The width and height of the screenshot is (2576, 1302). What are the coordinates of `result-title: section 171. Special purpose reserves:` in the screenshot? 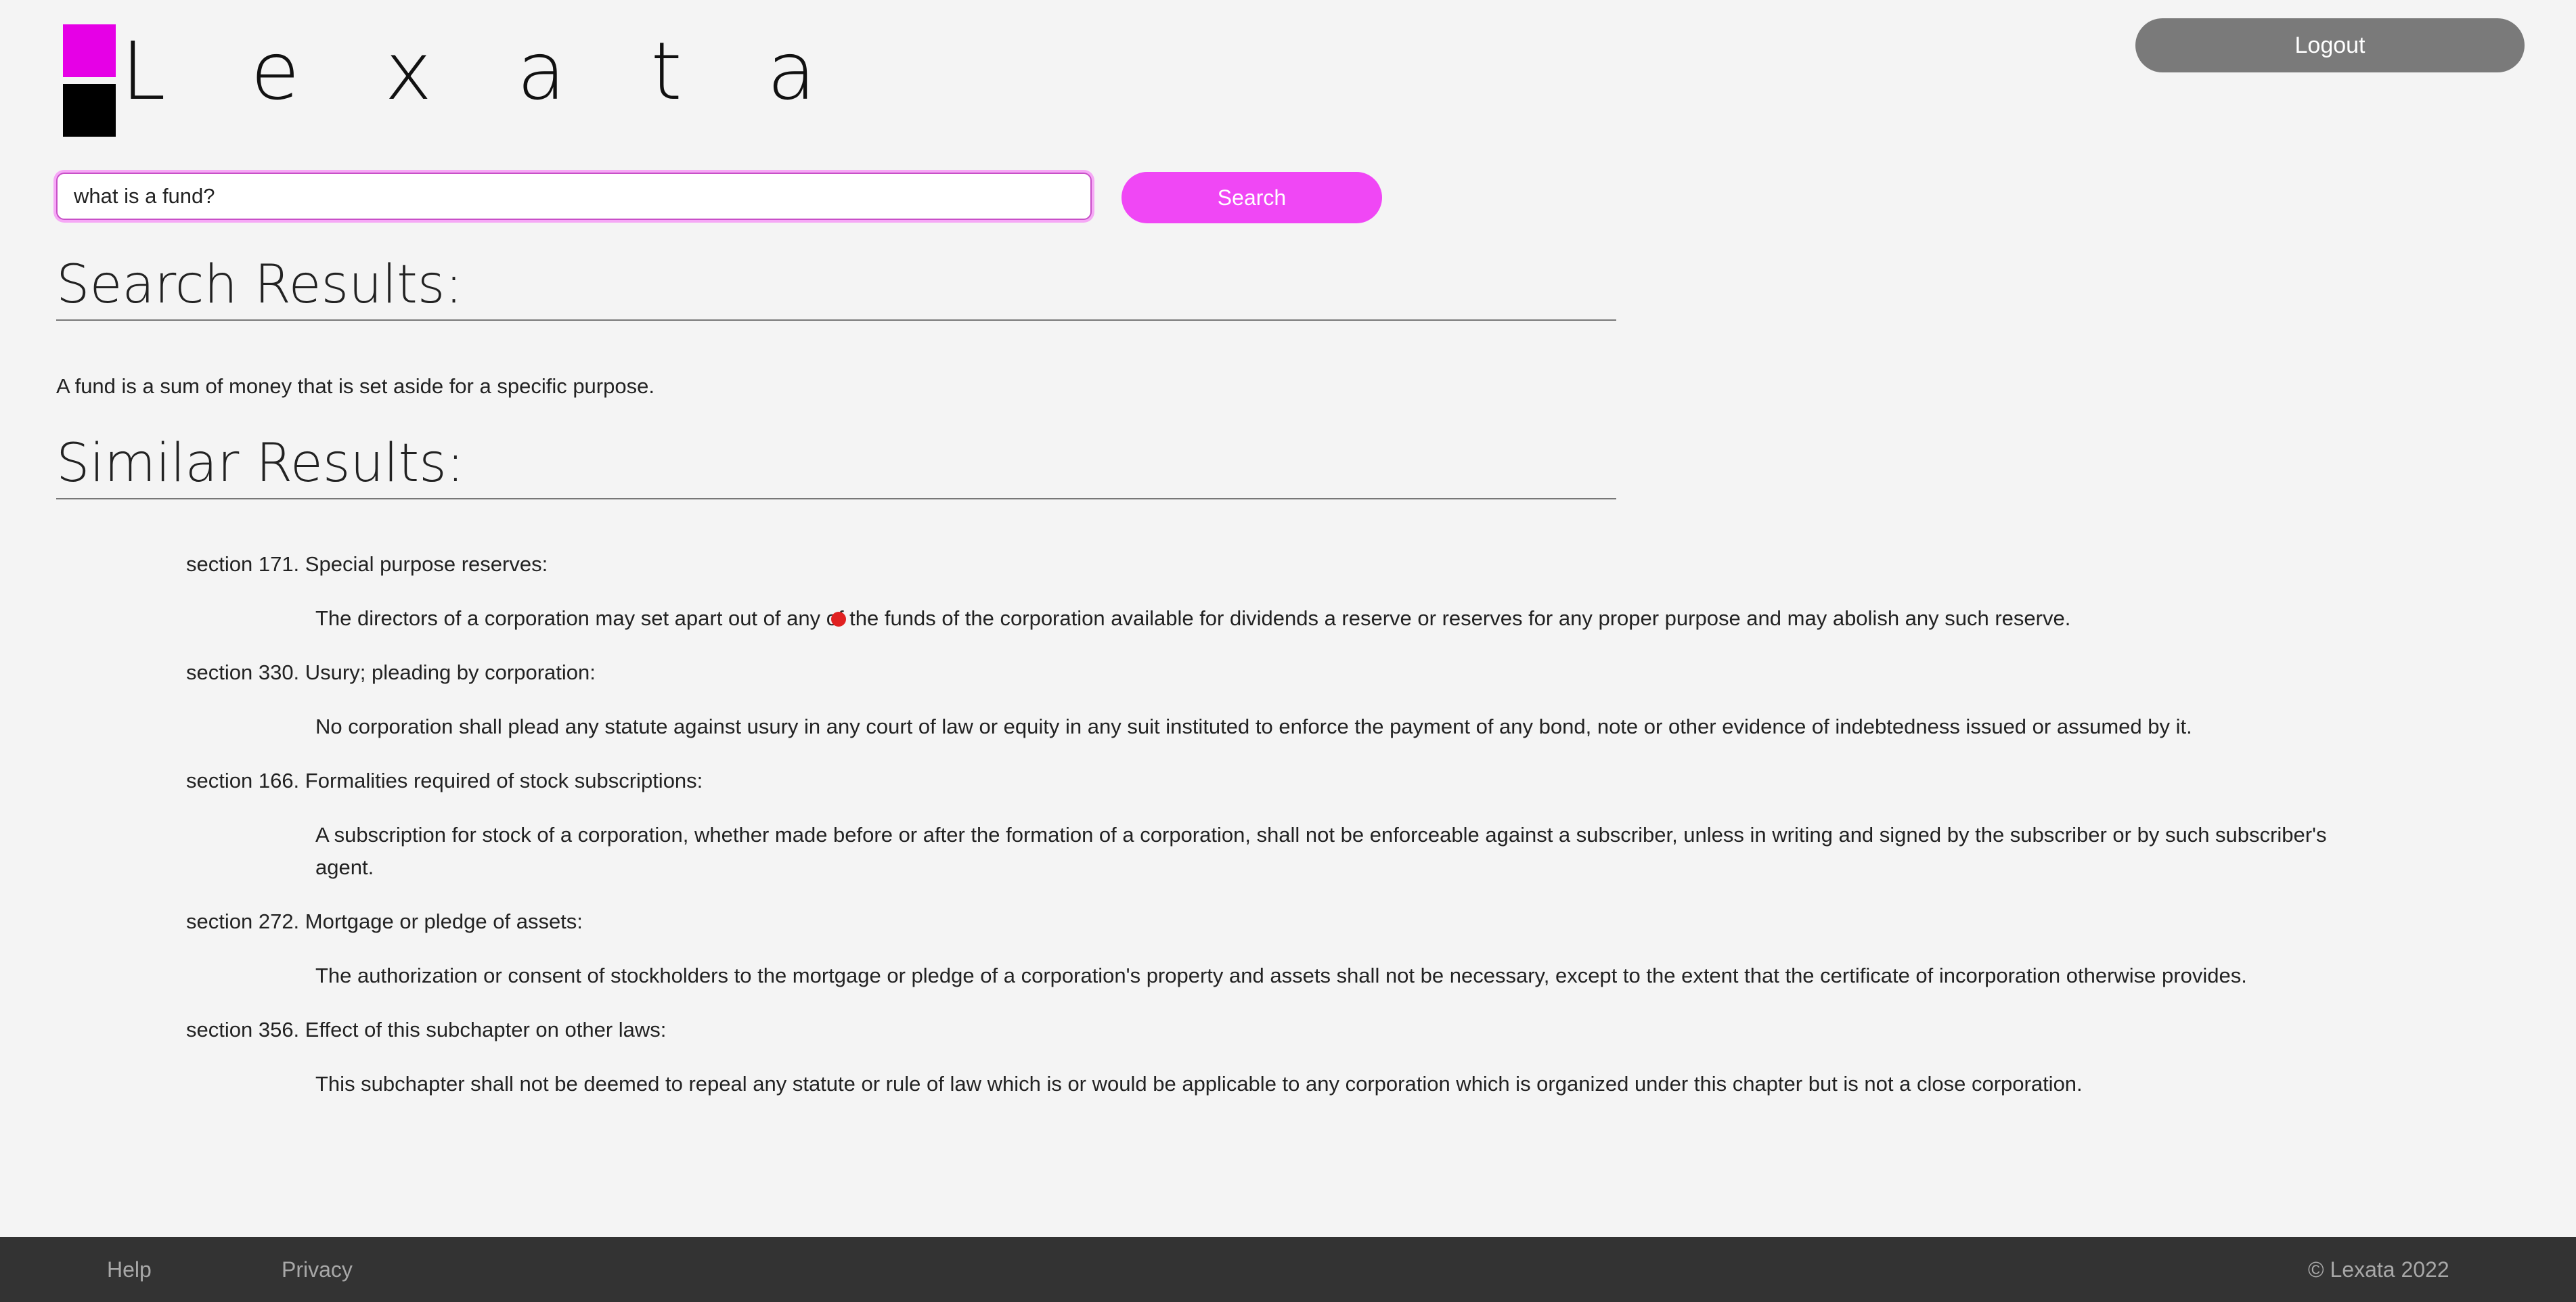 It's located at (1381, 564).